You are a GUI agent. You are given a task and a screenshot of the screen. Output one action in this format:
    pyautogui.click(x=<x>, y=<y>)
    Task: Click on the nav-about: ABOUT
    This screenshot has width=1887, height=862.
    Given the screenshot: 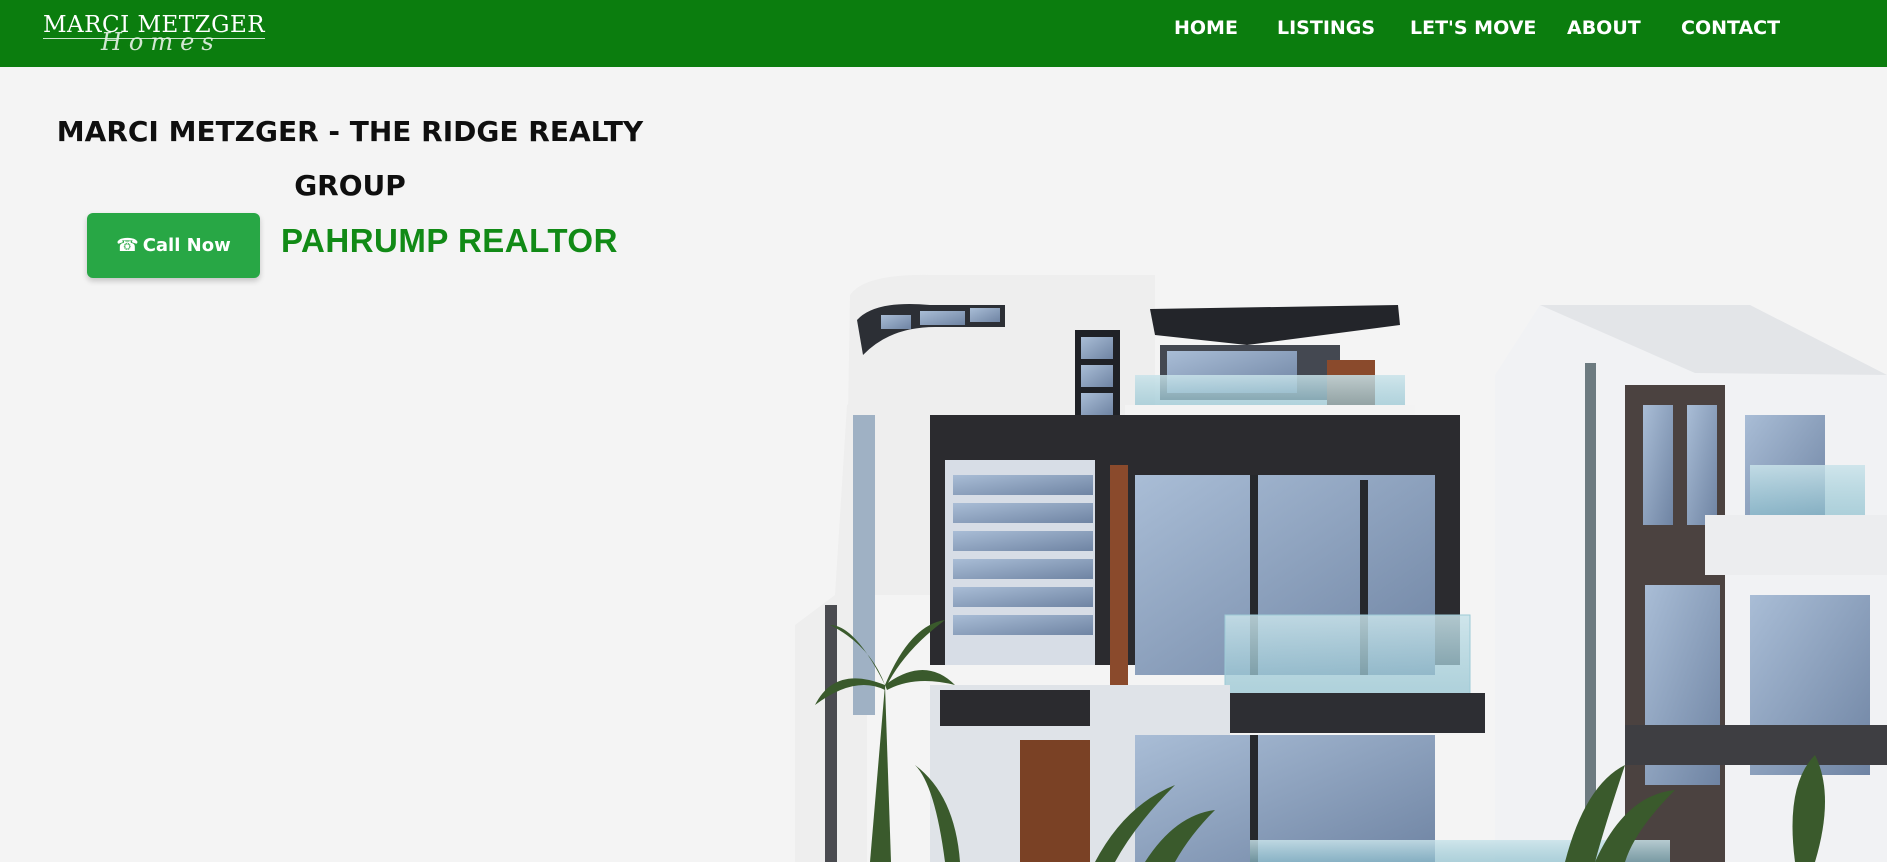 What is the action you would take?
    pyautogui.click(x=1604, y=28)
    